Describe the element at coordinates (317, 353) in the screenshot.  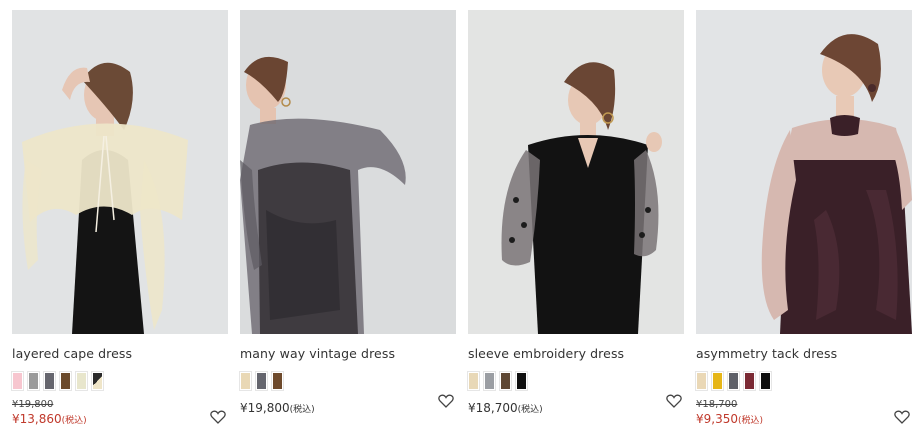
I see `product-name: many way vintage dress` at that location.